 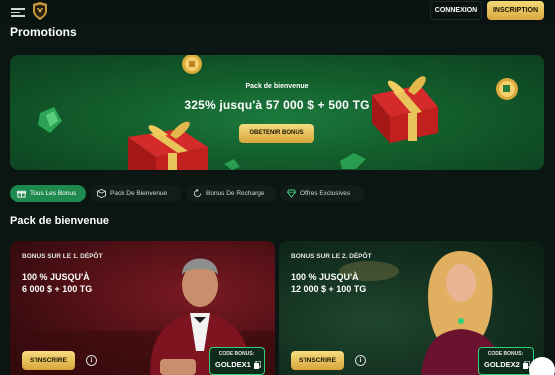 I want to click on tab-welcome-pack: Pack De Bienvenue, so click(x=136, y=193).